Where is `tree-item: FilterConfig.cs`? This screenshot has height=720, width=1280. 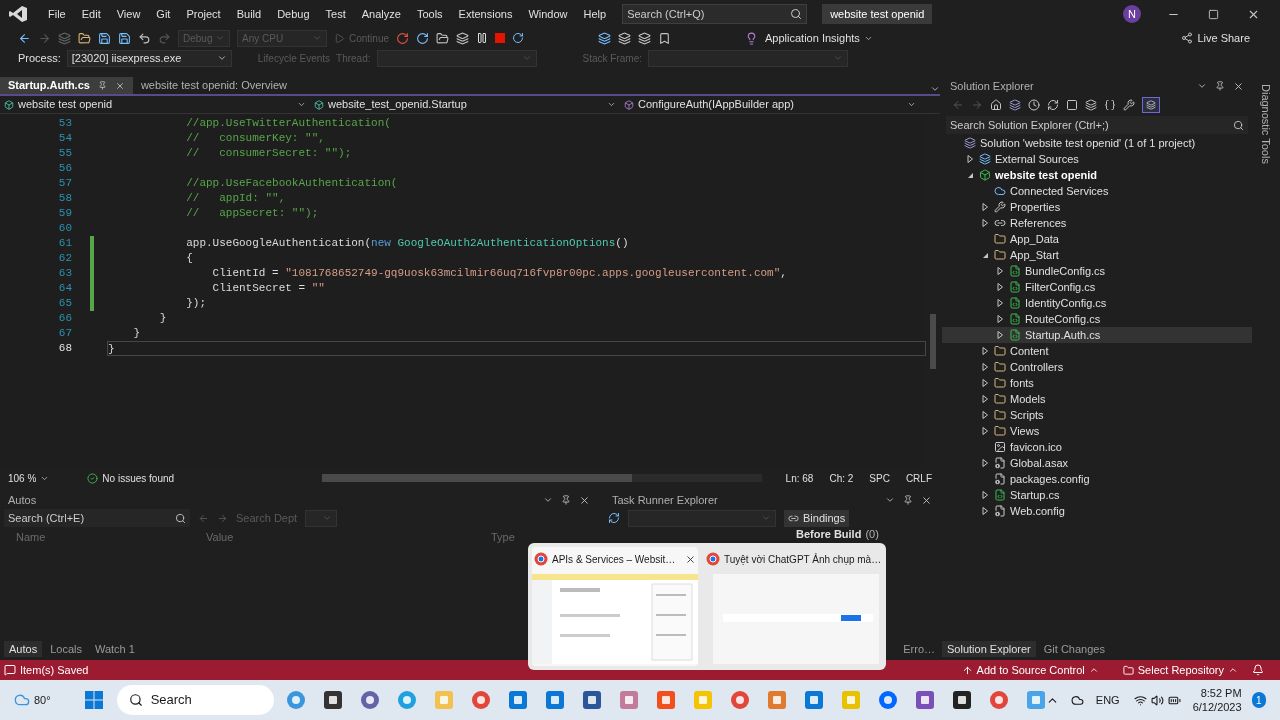 tree-item: FilterConfig.cs is located at coordinates (1097, 287).